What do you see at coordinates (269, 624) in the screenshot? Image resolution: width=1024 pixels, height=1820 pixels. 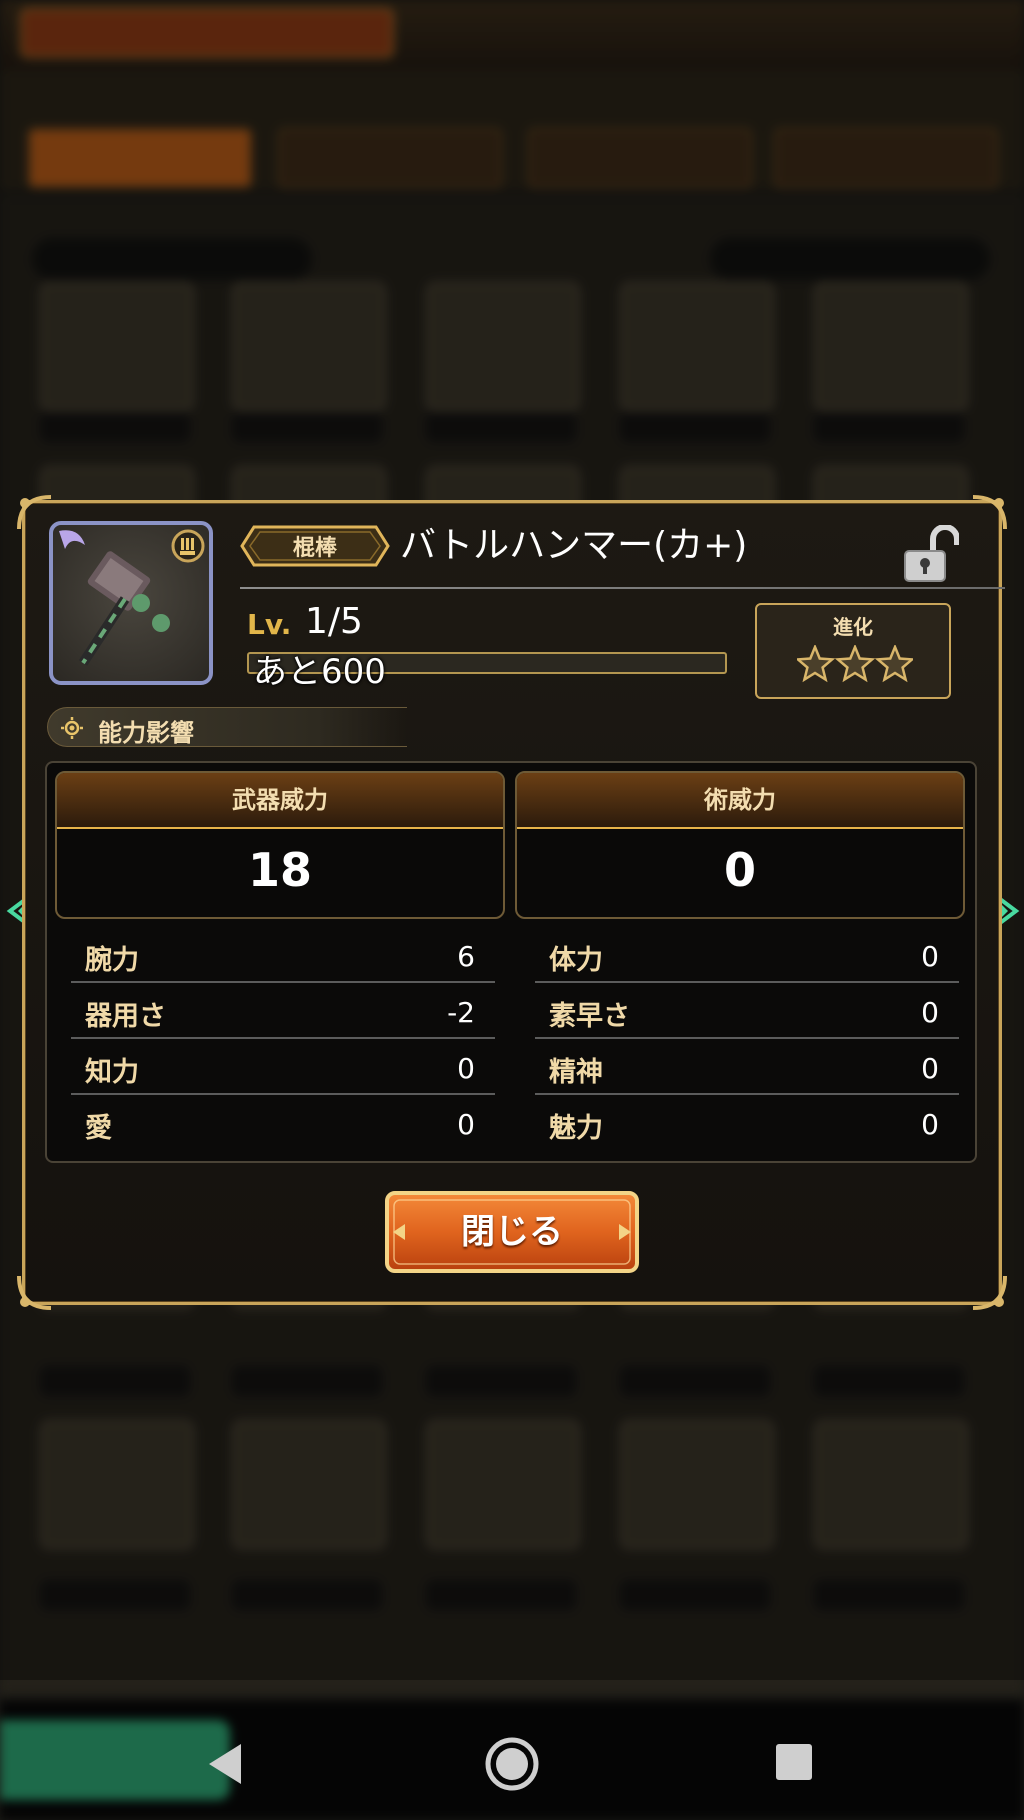 I see `level-label: Lv.` at bounding box center [269, 624].